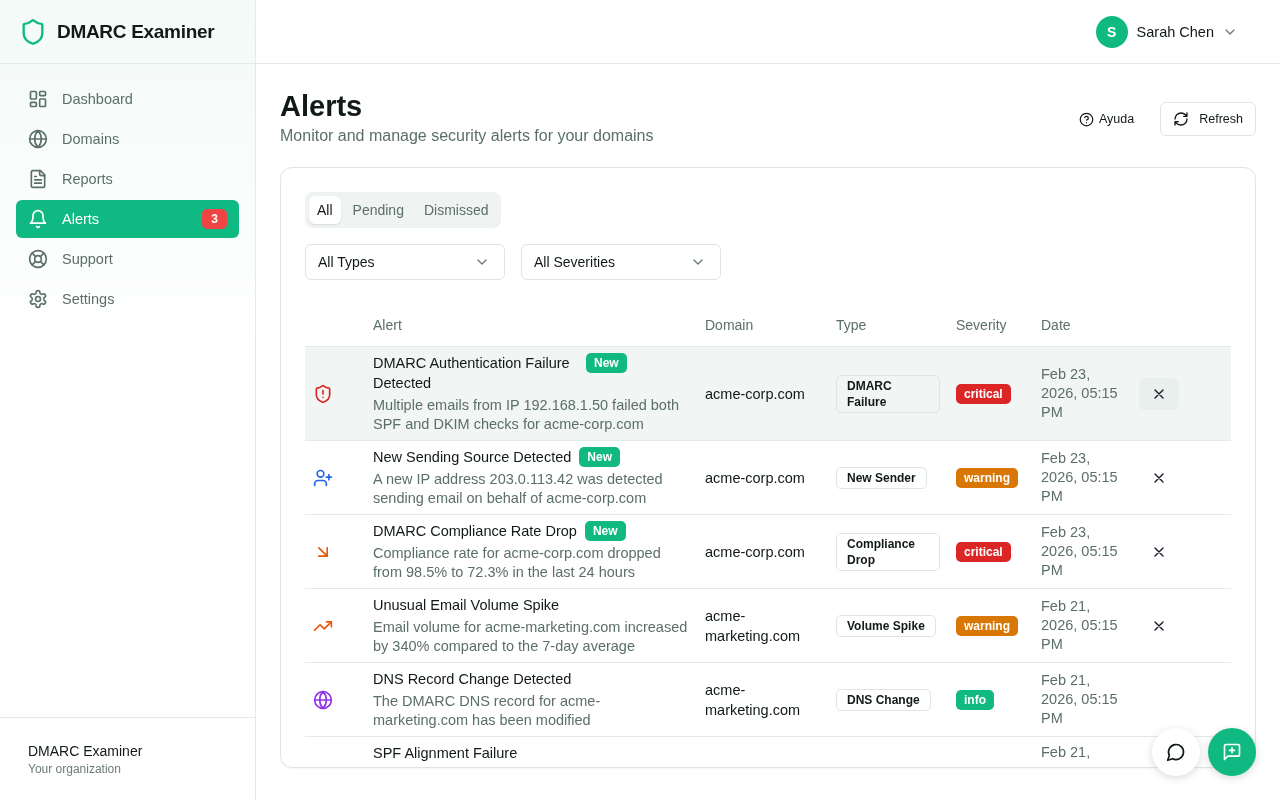 Image resolution: width=1280 pixels, height=800 pixels. What do you see at coordinates (886, 625) in the screenshot?
I see `type-tag: Volume Spike` at bounding box center [886, 625].